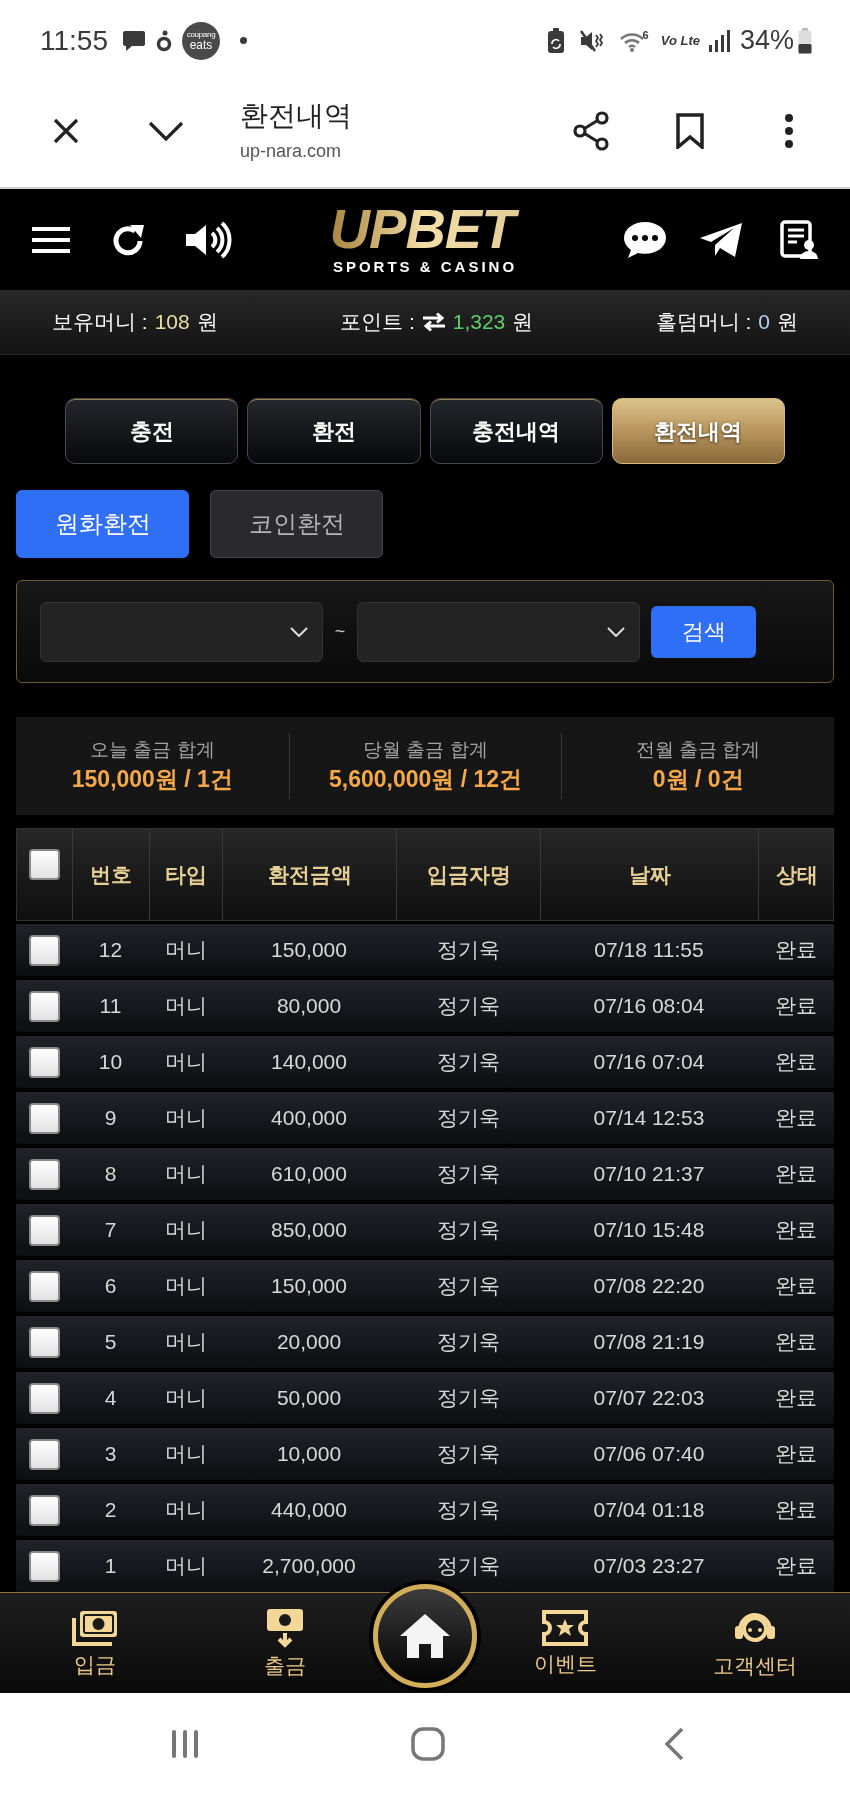  I want to click on app-logo-text: coupang, so click(201, 34).